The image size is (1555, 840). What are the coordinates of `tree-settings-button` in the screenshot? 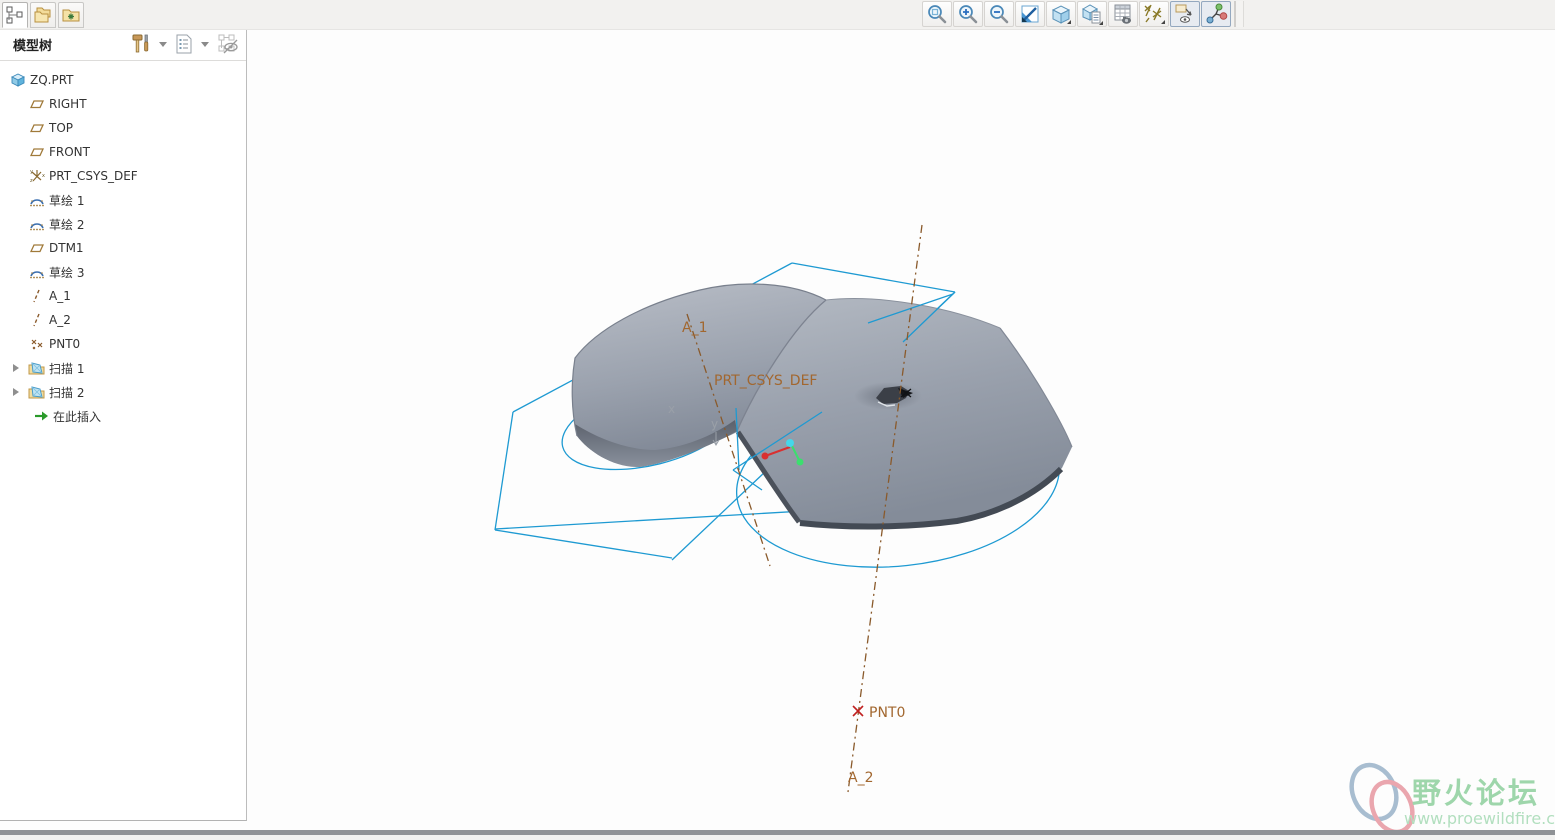 It's located at (184, 44).